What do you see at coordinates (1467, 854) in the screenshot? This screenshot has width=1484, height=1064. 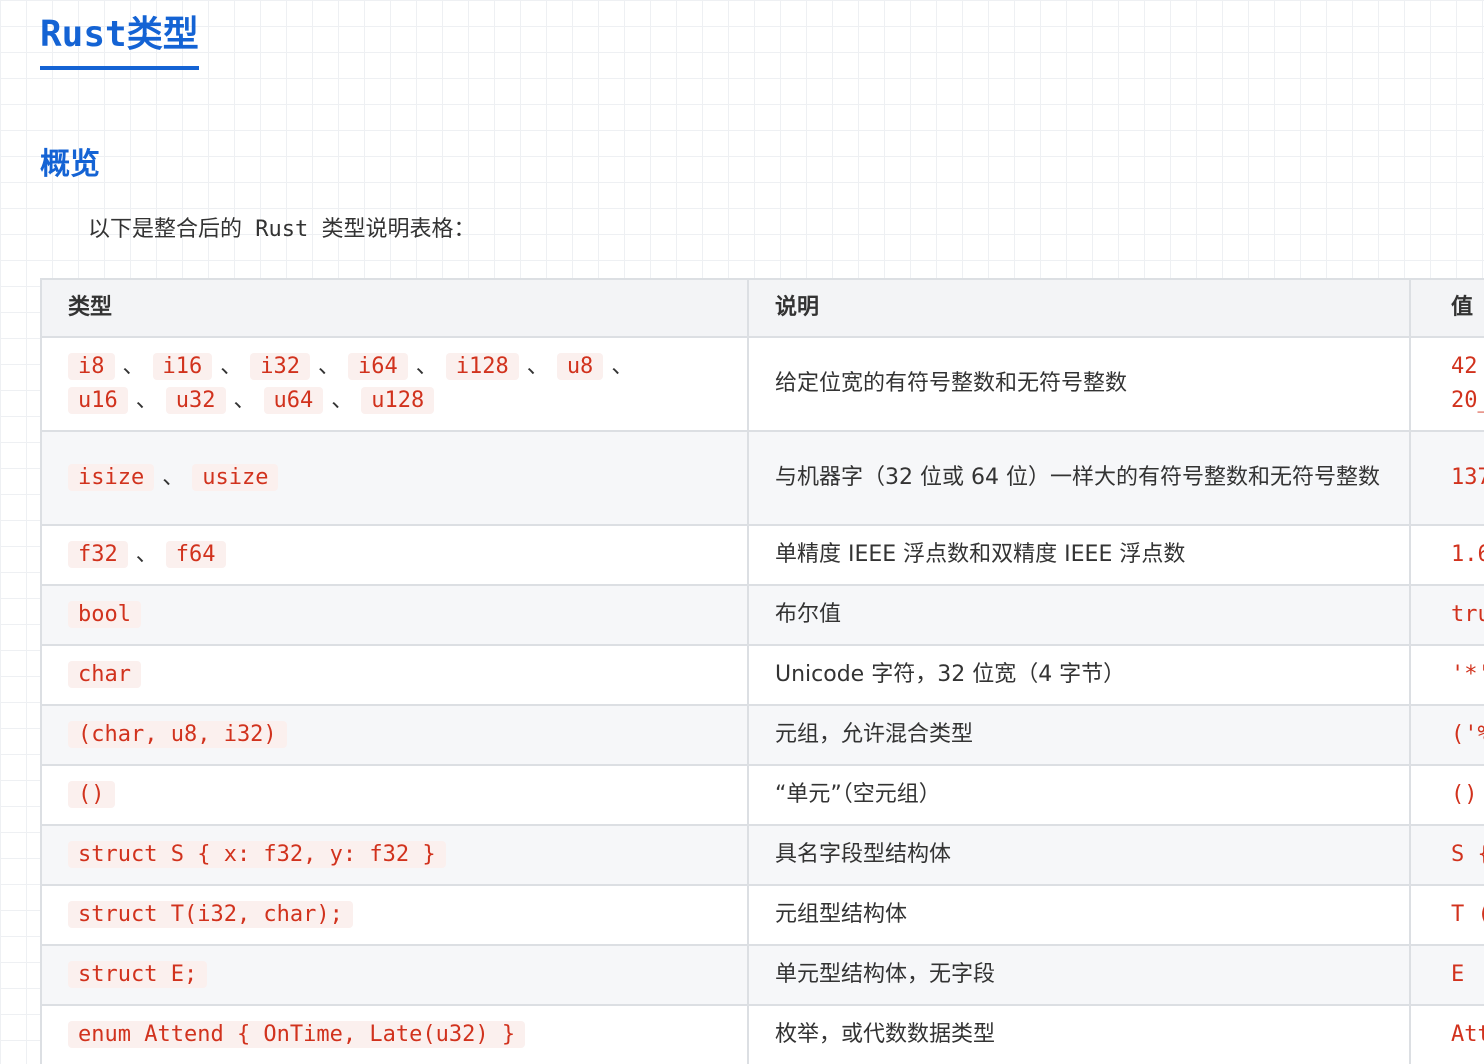 I see `value-text: S {` at bounding box center [1467, 854].